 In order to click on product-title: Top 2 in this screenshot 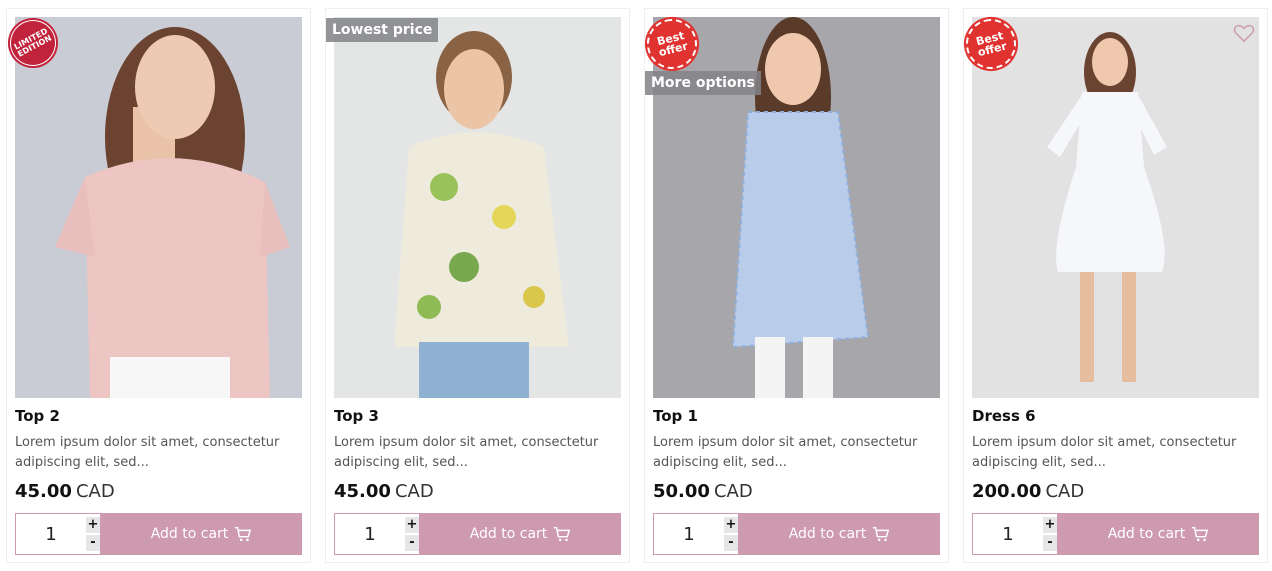, I will do `click(37, 416)`.